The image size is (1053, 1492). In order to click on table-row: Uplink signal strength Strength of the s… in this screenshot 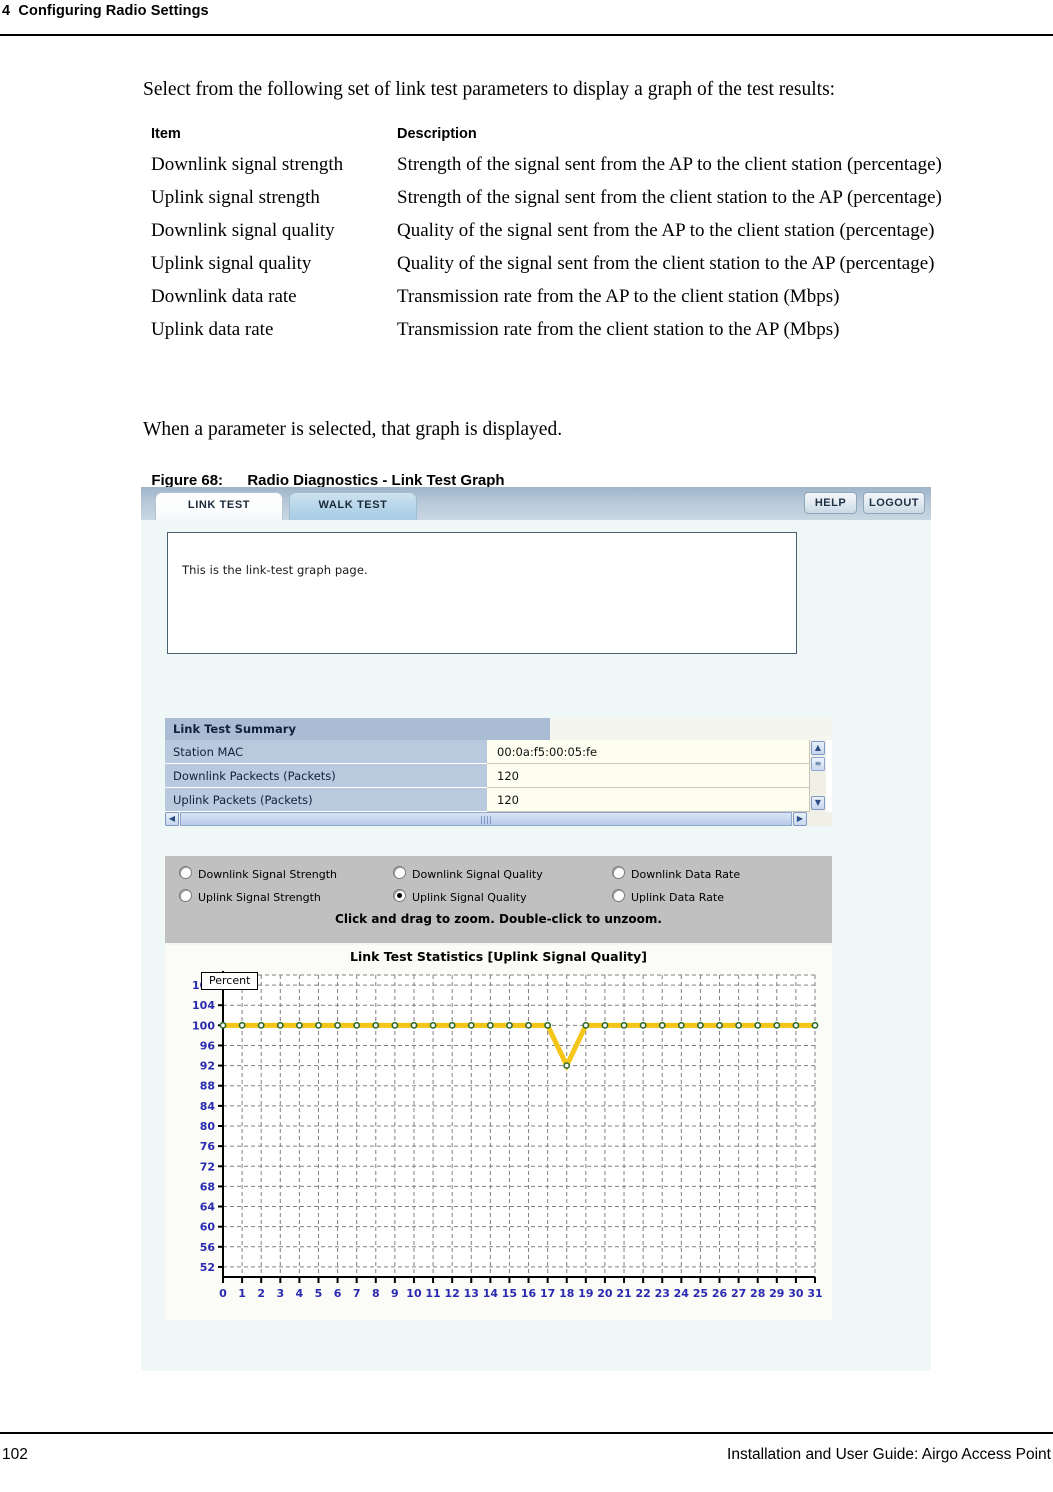, I will do `click(573, 197)`.